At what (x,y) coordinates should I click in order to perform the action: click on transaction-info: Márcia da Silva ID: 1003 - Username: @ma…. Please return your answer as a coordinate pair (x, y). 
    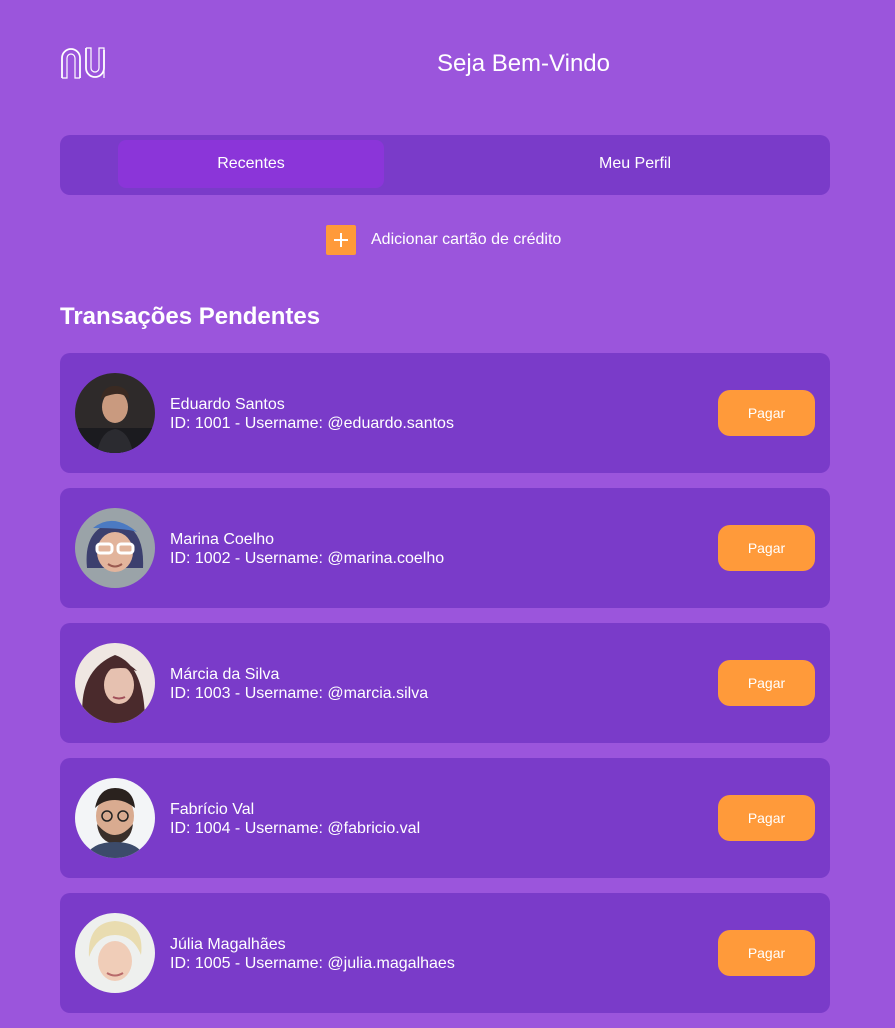
    Looking at the image, I should click on (299, 684).